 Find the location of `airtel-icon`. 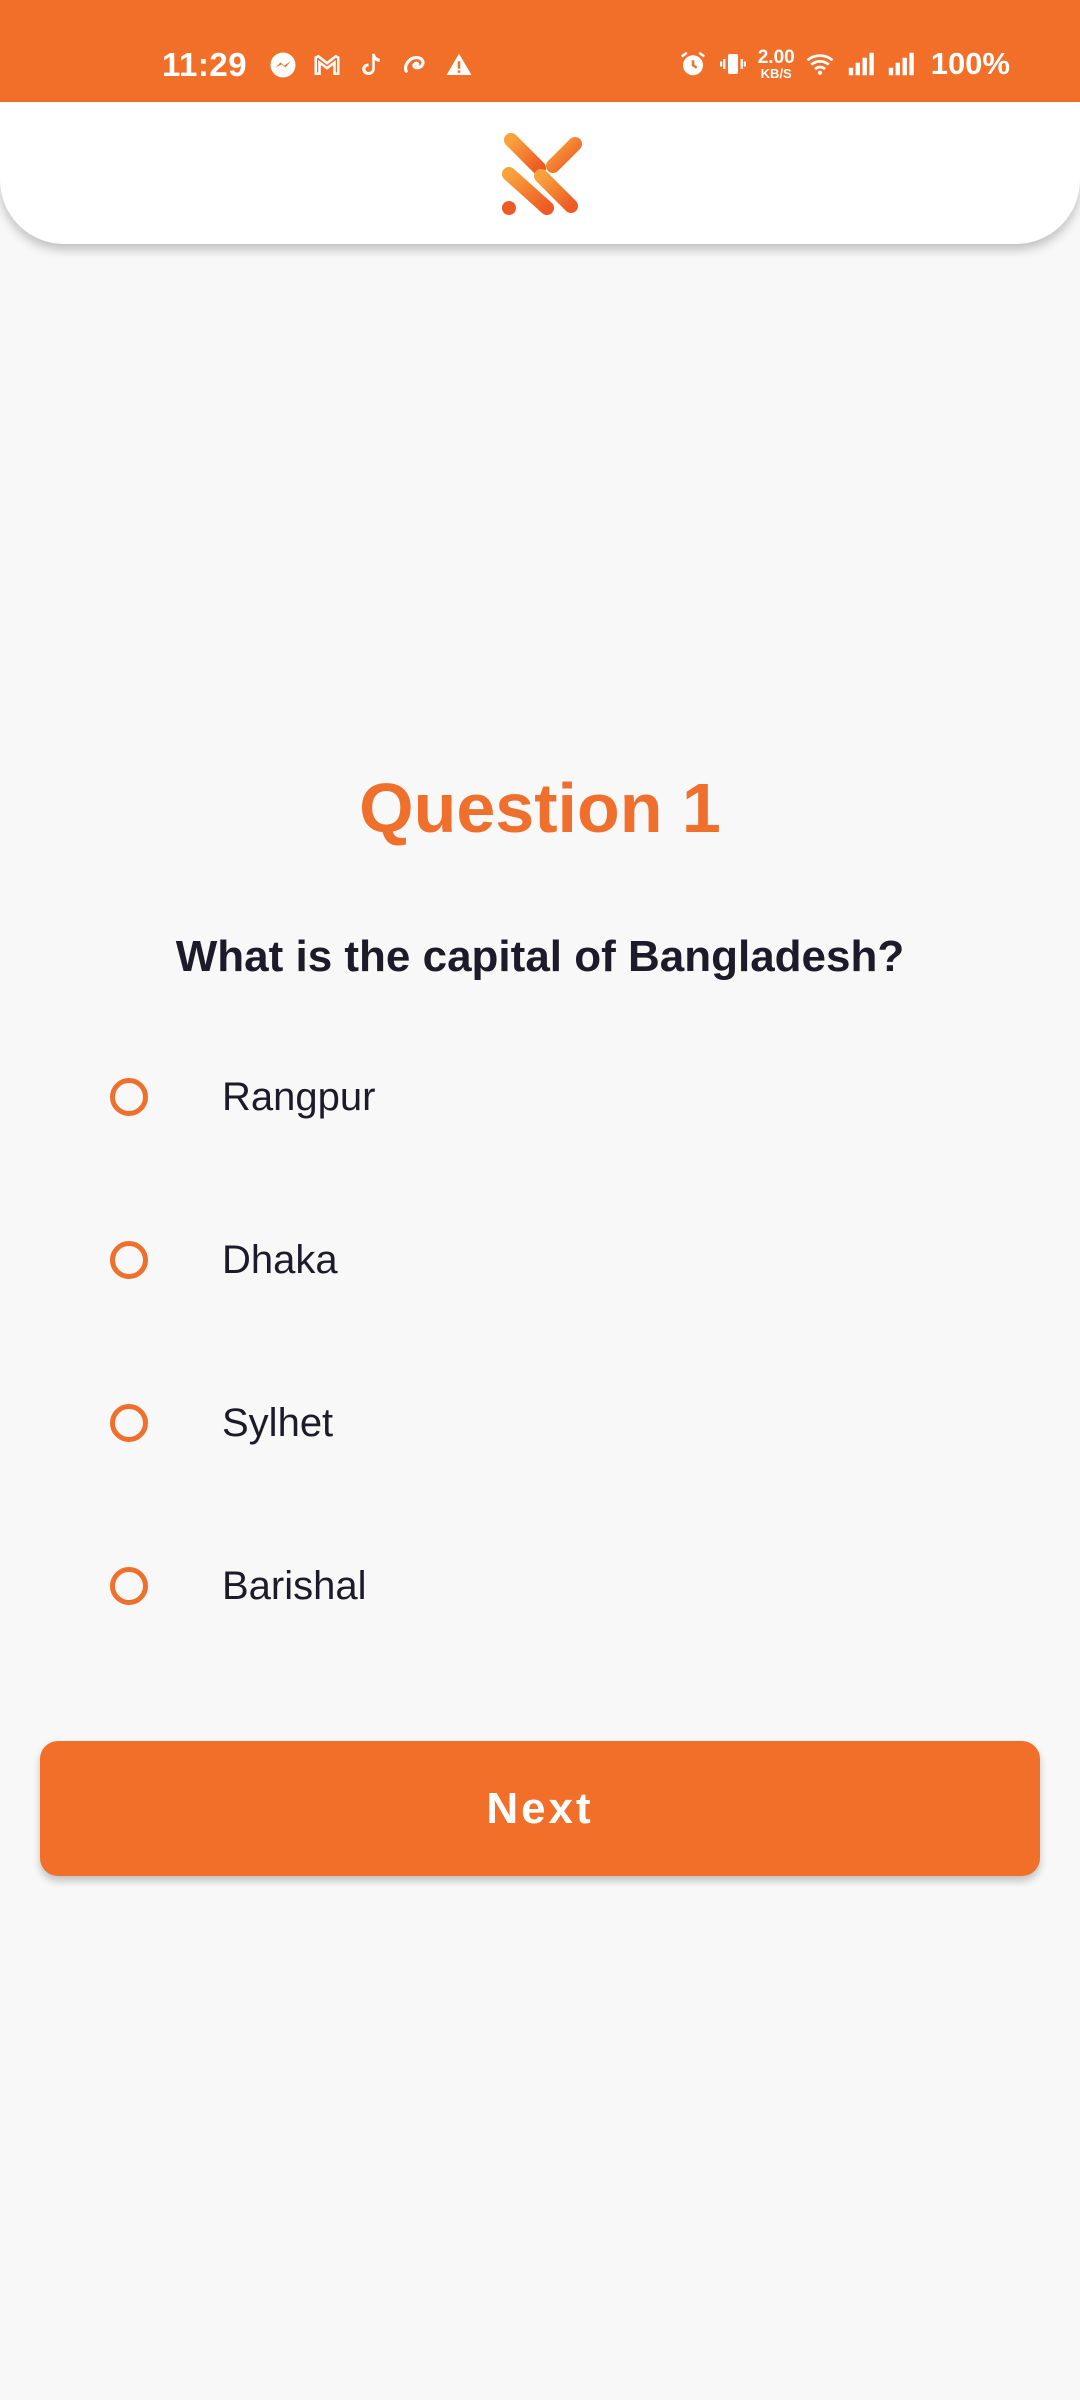

airtel-icon is located at coordinates (415, 65).